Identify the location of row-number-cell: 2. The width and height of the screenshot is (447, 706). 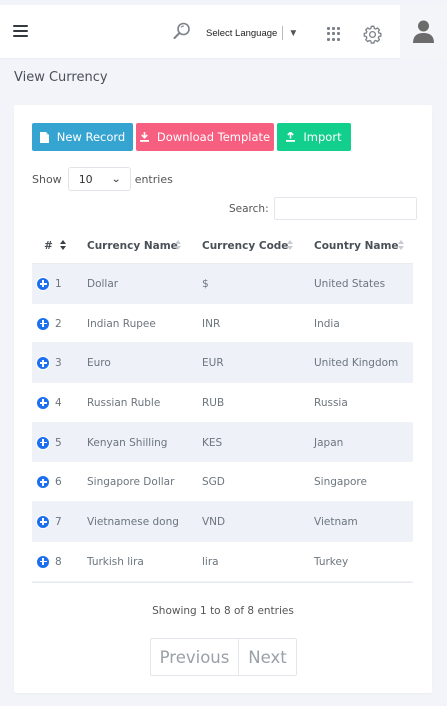
(49, 324).